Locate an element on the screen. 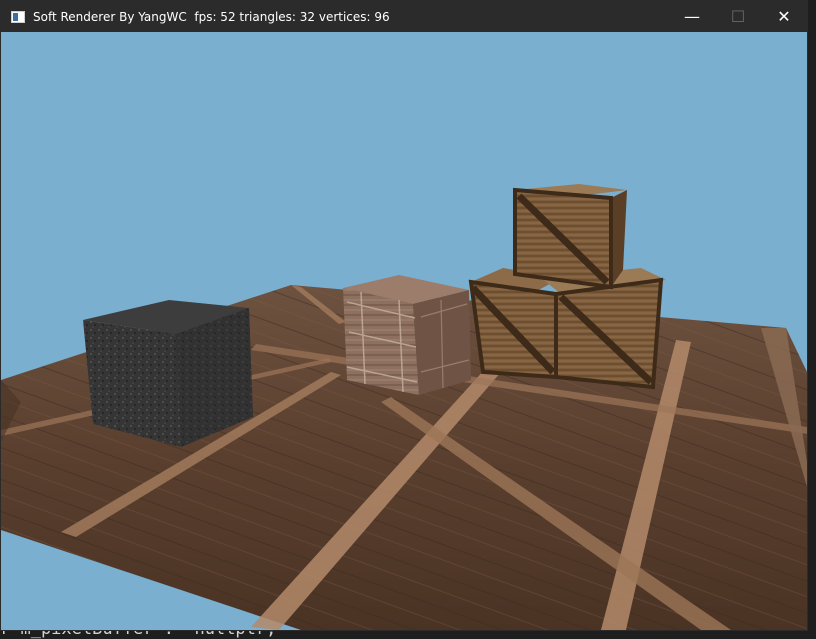  window-controls: — ☐ ✕ is located at coordinates (738, 16).